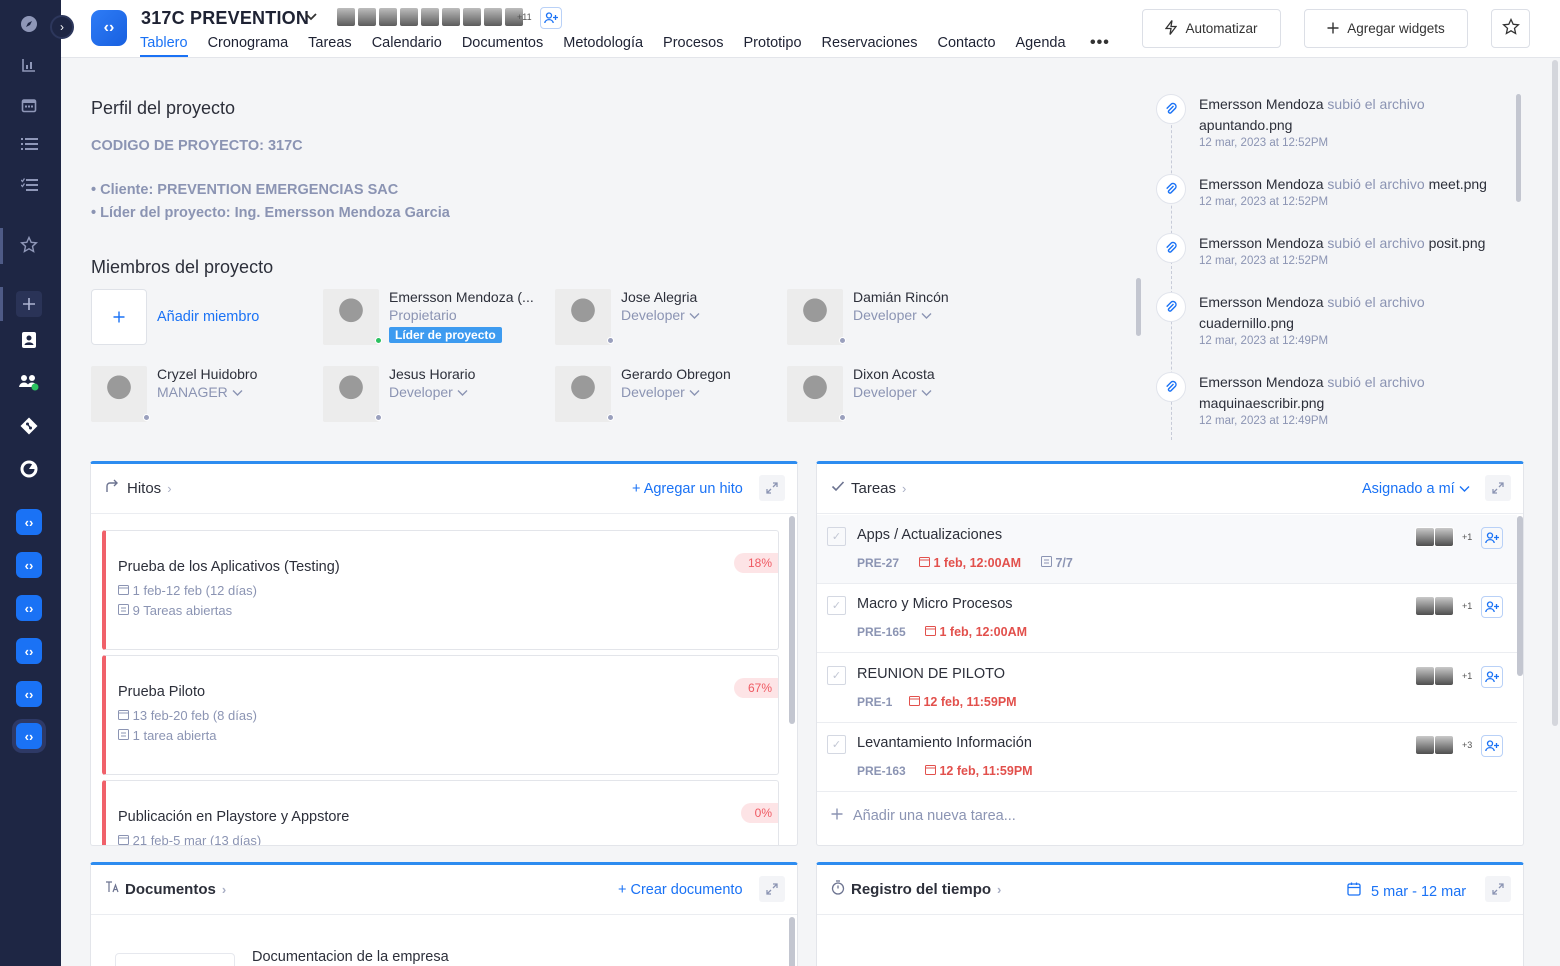  What do you see at coordinates (1406, 891) in the screenshot?
I see `date-range-picker: 5 mar - 12 mar` at bounding box center [1406, 891].